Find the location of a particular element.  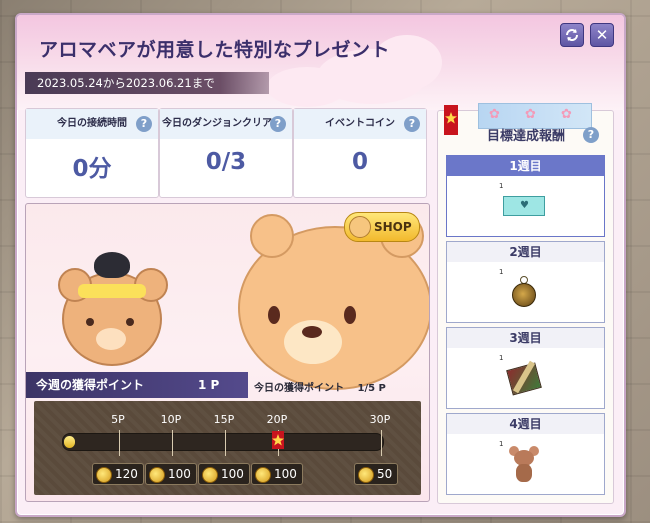

stat-event-coin: イベントコイン ? 0 is located at coordinates (360, 153).